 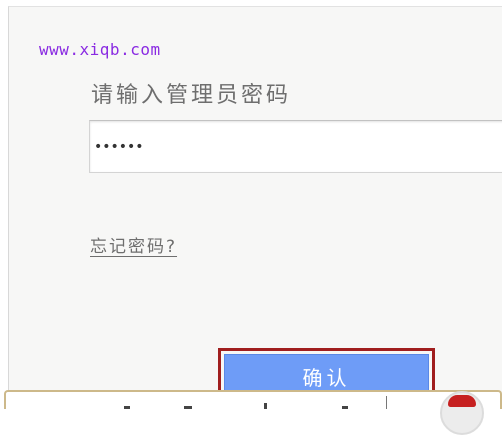 I want to click on confirm-button: 确认, so click(x=326, y=374).